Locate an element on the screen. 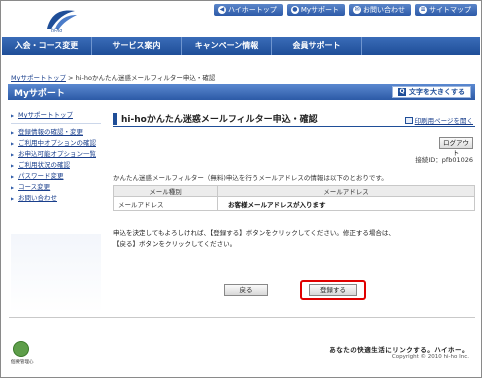  confirm-note-line: 【戻る】ボタンをクリックしてください。 is located at coordinates (175, 244).